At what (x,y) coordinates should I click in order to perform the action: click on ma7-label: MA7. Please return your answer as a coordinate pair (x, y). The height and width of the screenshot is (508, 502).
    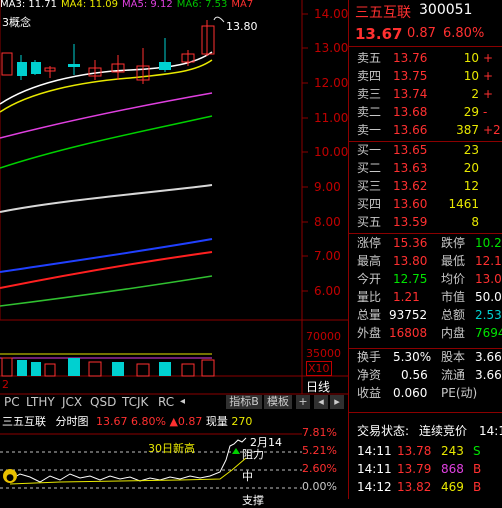
    Looking at the image, I should click on (242, 5).